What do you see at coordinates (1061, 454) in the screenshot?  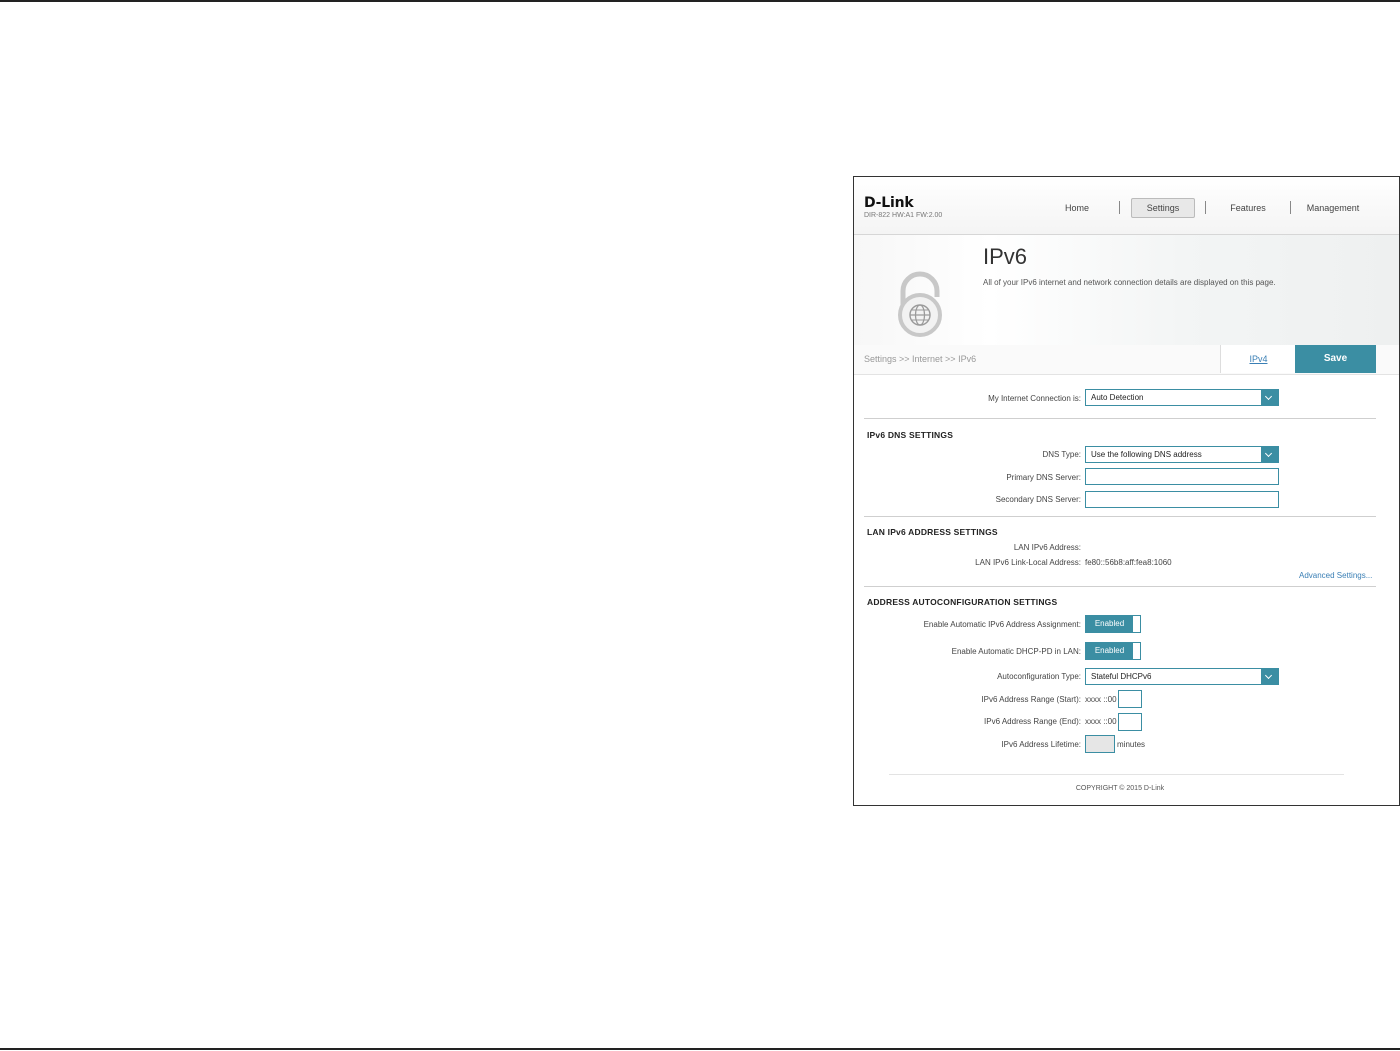 I see `dns-type-label: DNS Type:` at bounding box center [1061, 454].